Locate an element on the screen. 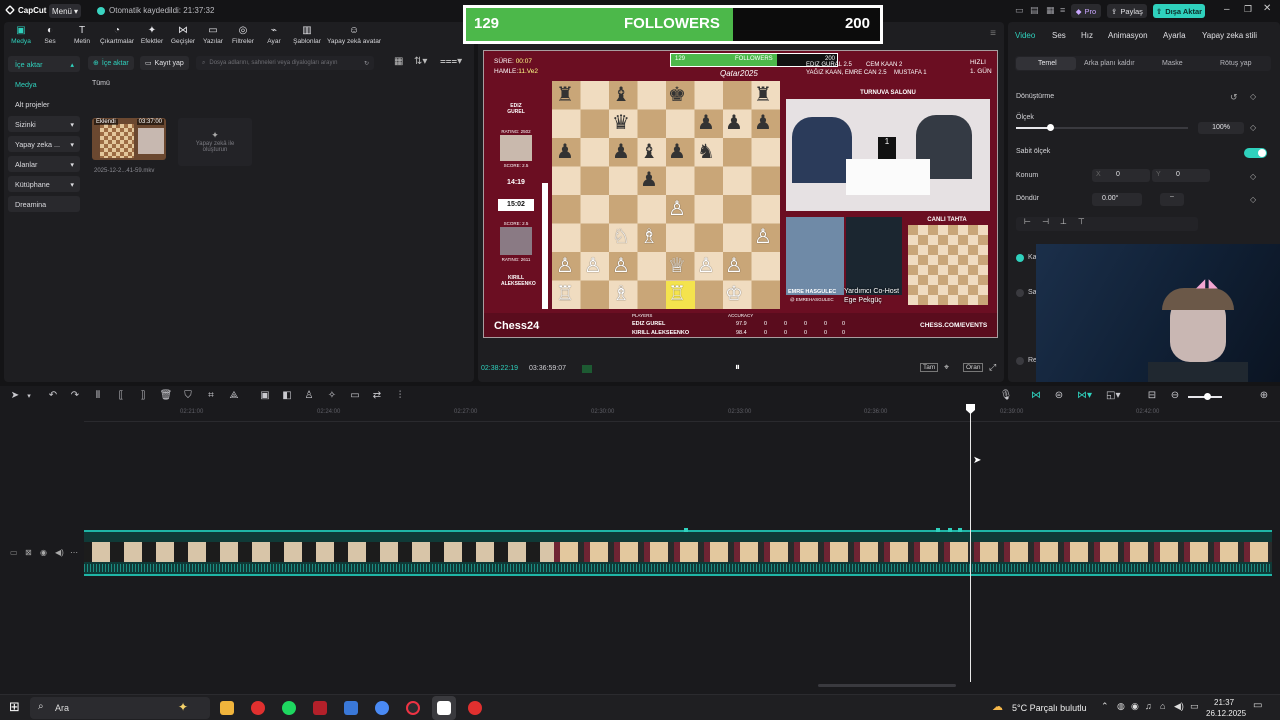 This screenshot has width=1280, height=720. tool-text: T Metin is located at coordinates (82, 37).